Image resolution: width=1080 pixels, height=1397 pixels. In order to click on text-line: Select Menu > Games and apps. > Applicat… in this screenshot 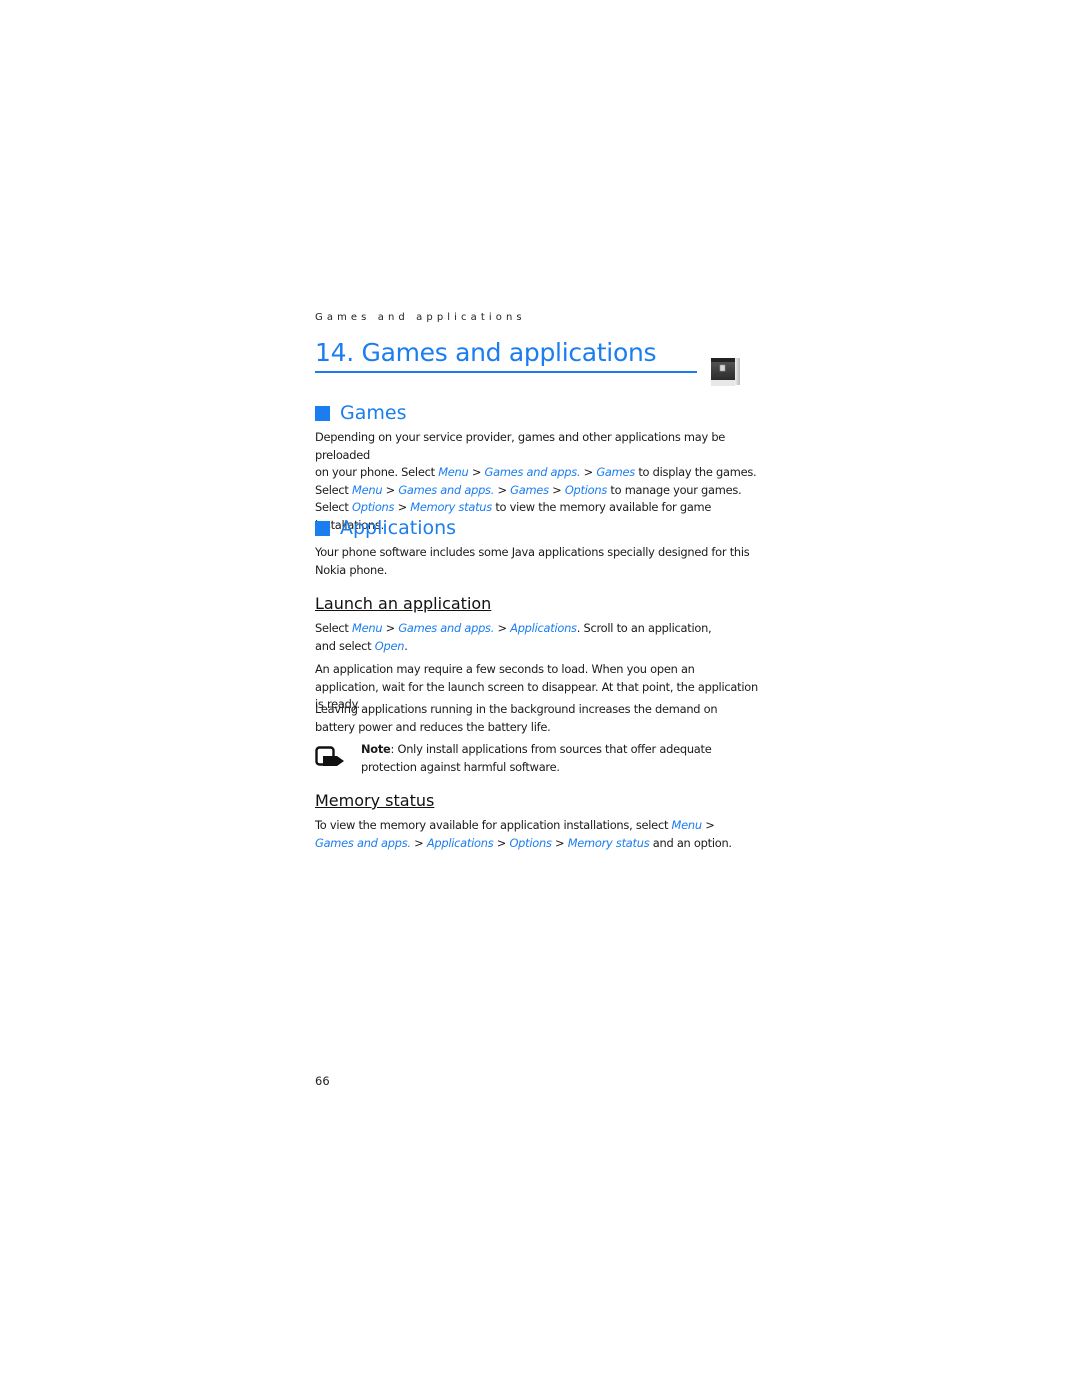, I will do `click(537, 629)`.